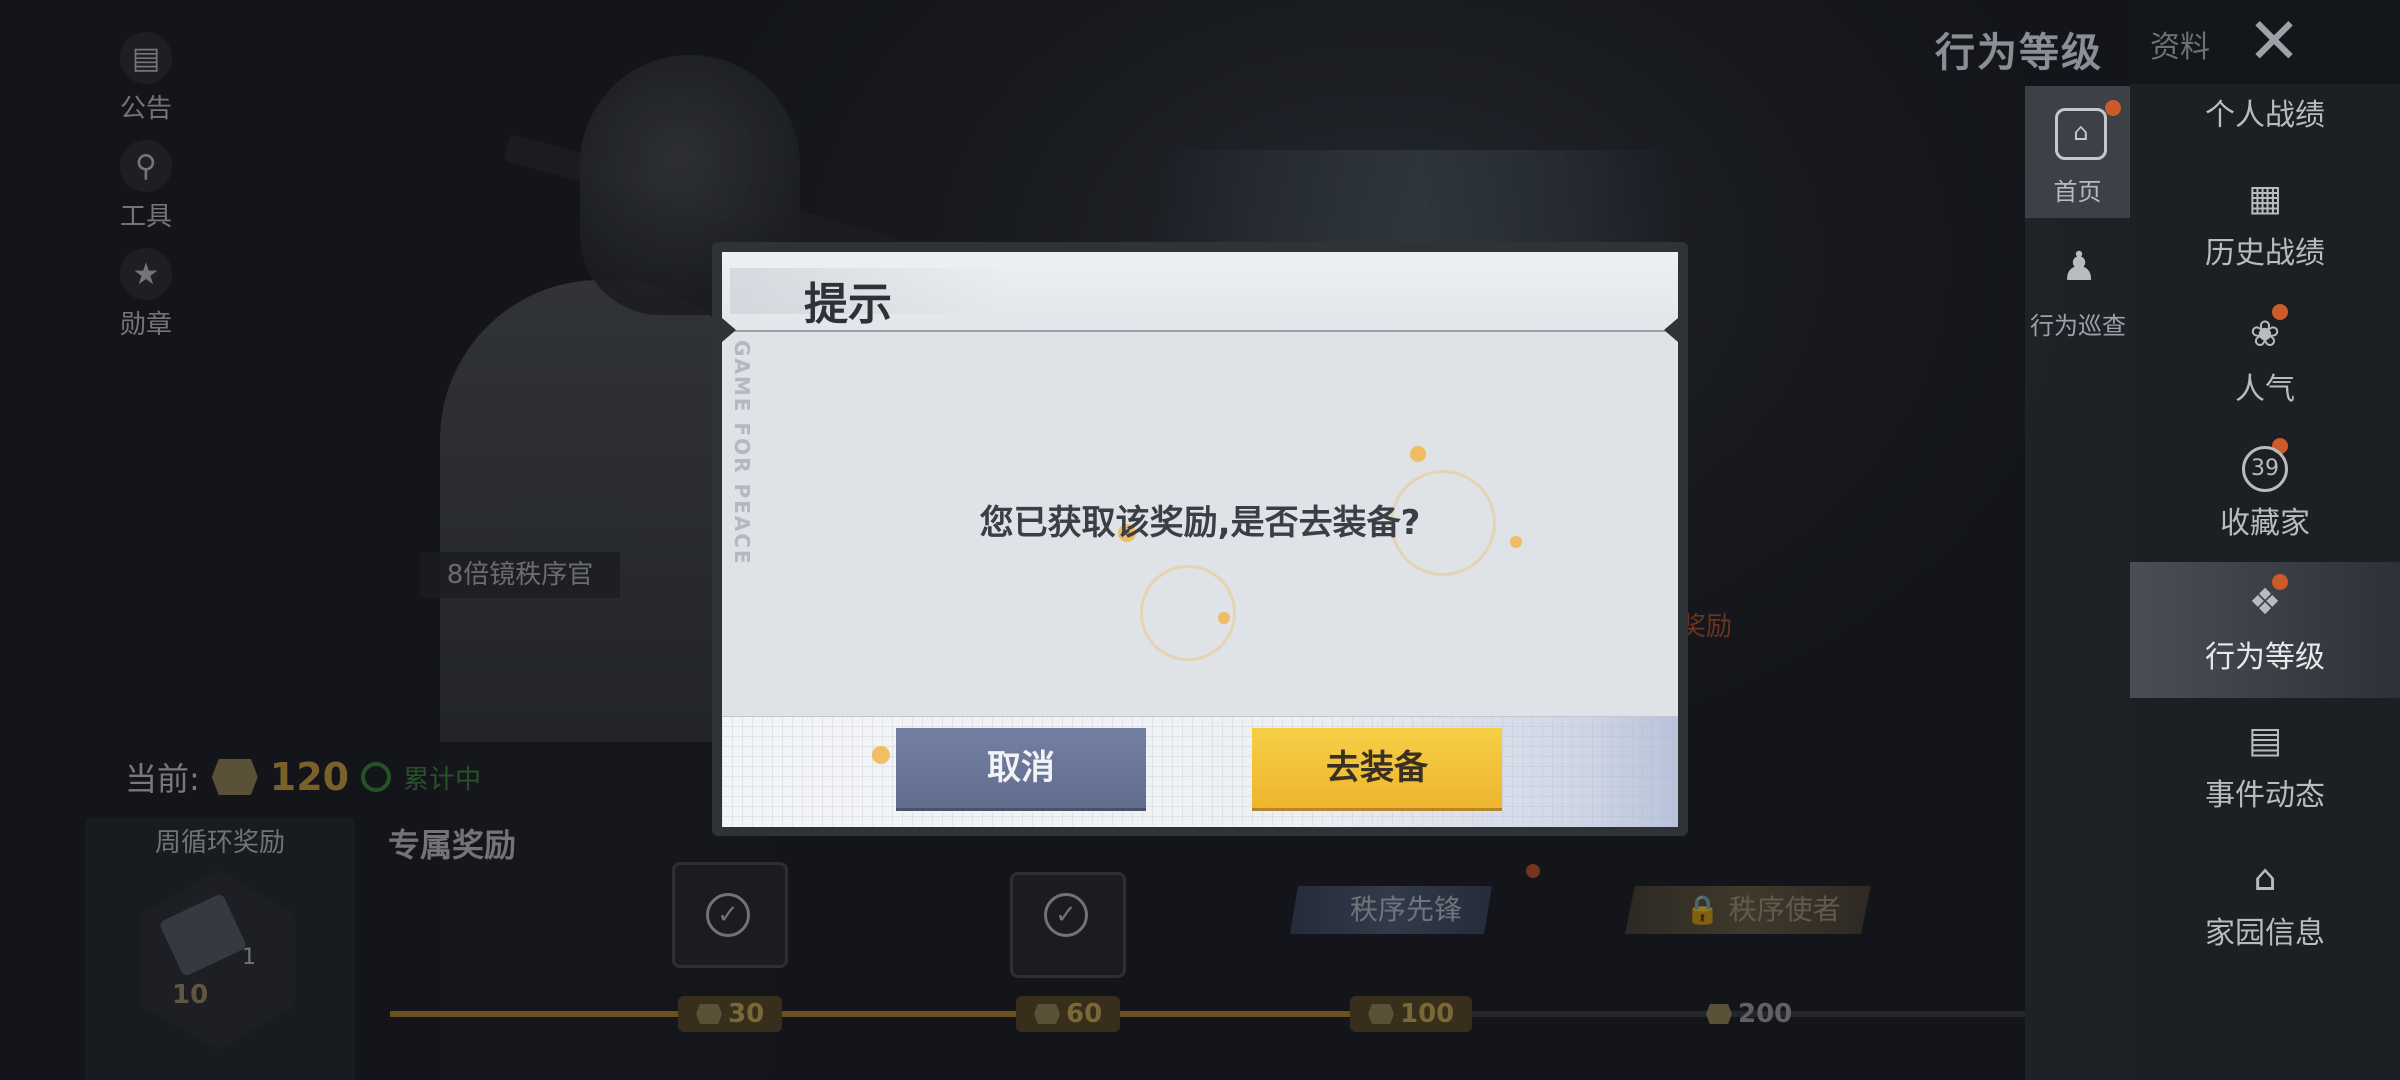 Image resolution: width=2400 pixels, height=1080 pixels. Describe the element at coordinates (2081, 134) in the screenshot. I see `home-icon: ⌂` at that location.